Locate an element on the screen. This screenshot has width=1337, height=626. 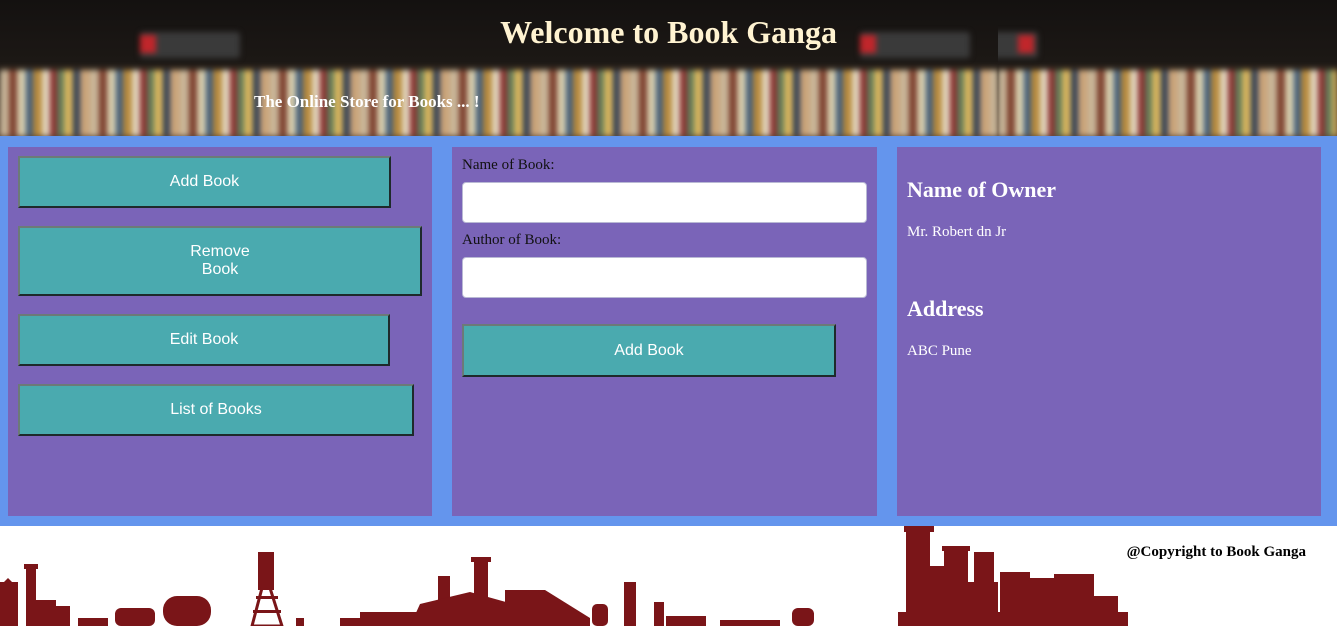
owner-name-heading: Name of Owner is located at coordinates (982, 189).